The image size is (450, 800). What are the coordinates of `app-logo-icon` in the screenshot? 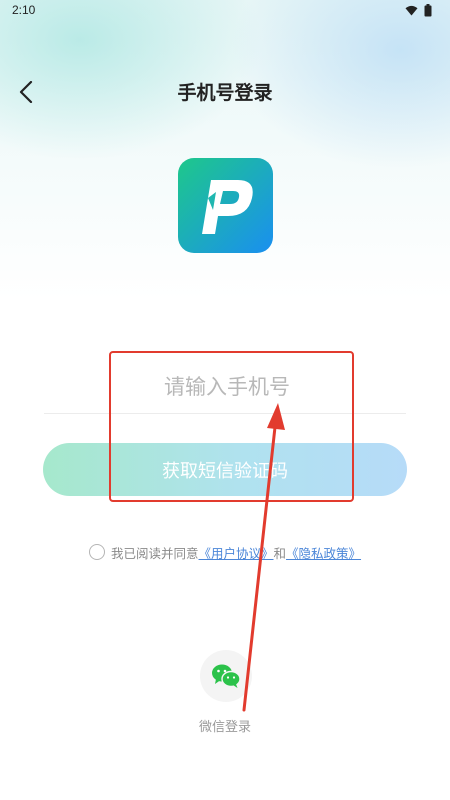 It's located at (225, 205).